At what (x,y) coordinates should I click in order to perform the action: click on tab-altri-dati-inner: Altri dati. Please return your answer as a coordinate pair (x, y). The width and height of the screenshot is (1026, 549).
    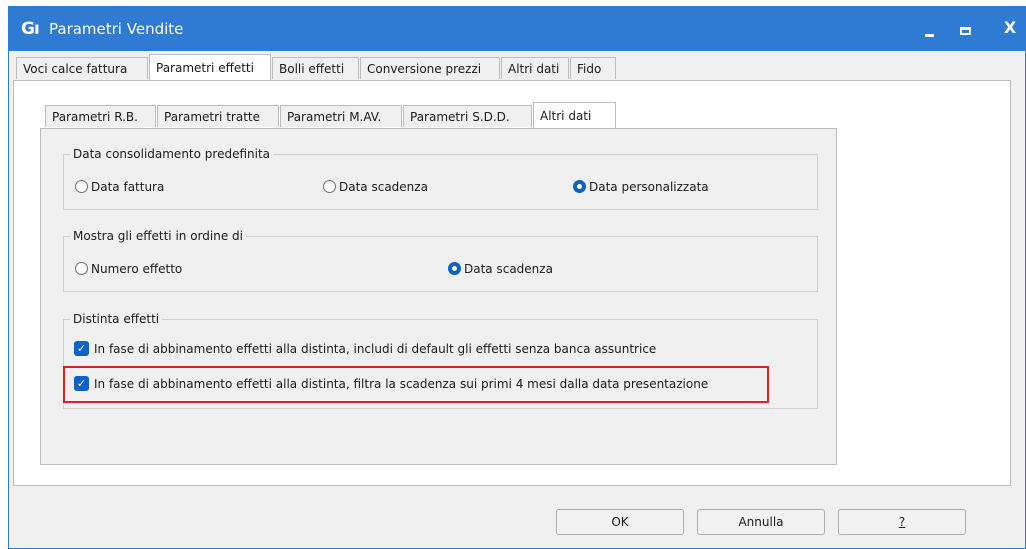
    Looking at the image, I should click on (574, 115).